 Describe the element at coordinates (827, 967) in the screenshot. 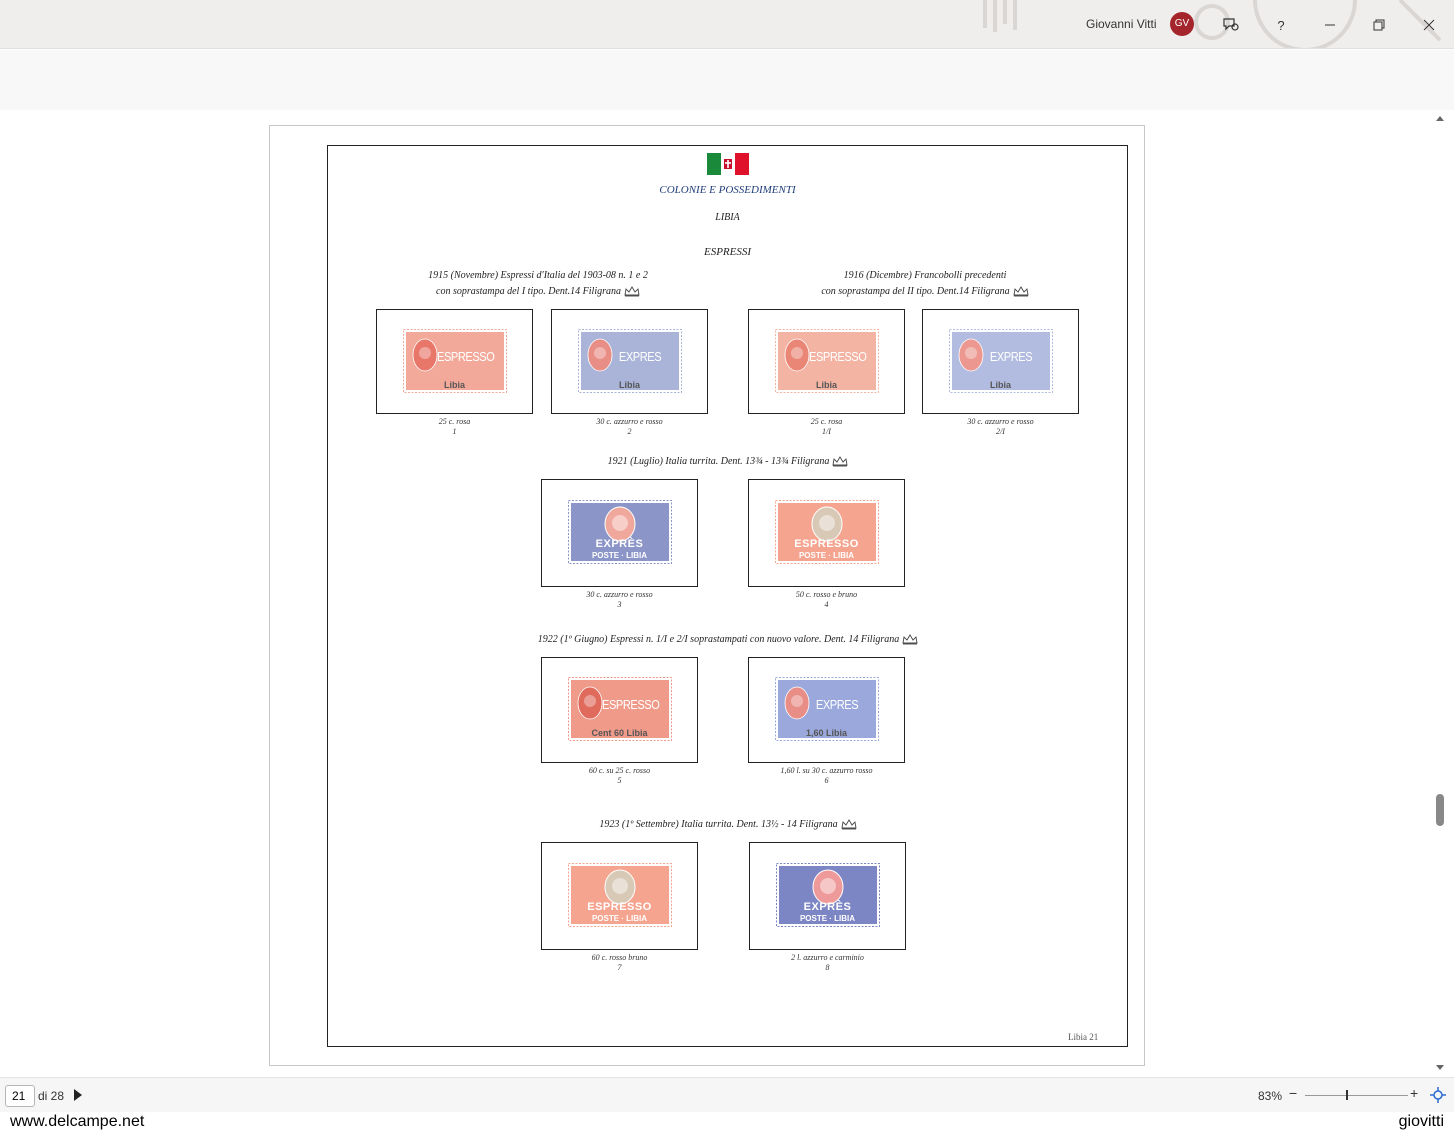

I see `stamp-catalog-number: 8` at that location.